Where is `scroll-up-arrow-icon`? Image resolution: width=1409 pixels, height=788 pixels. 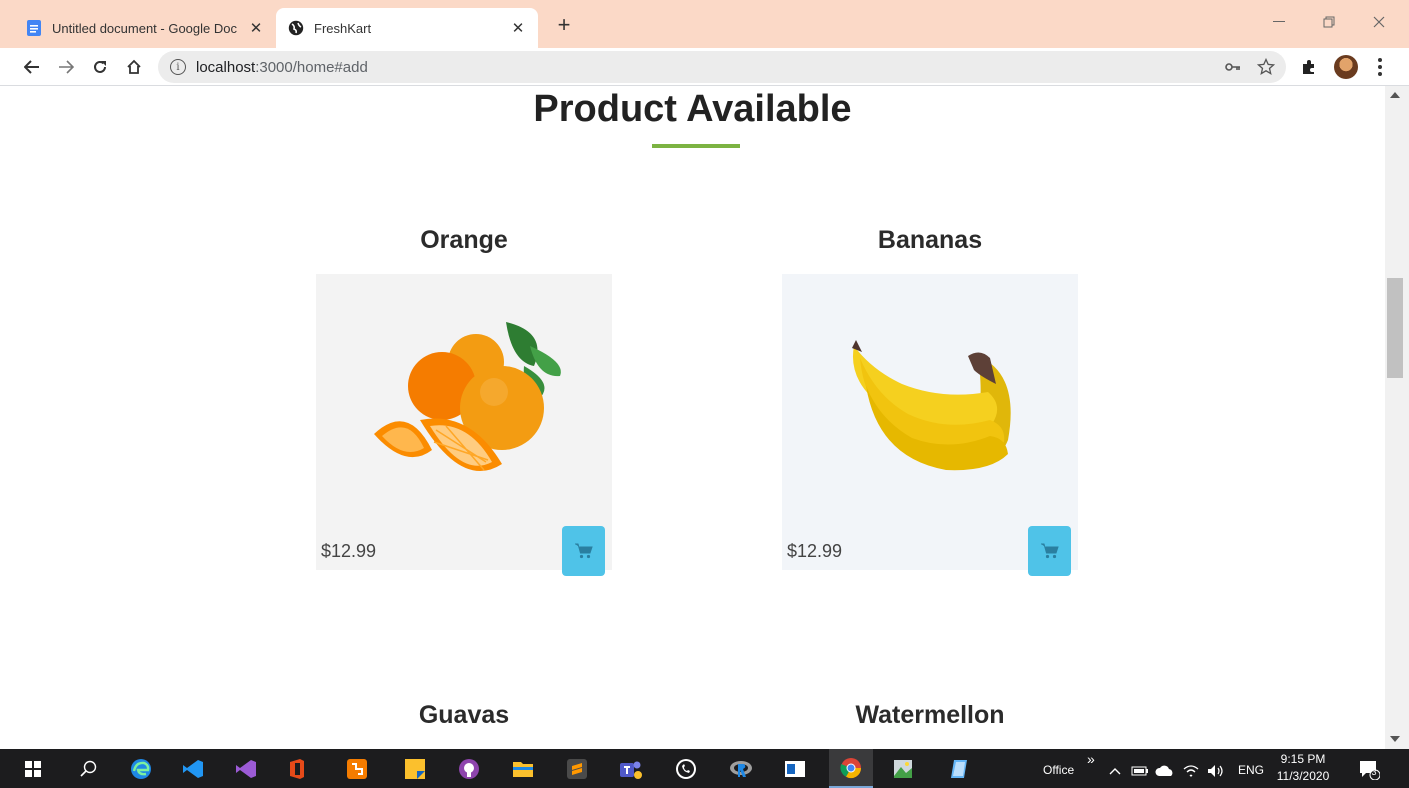
scroll-up-arrow-icon is located at coordinates (1395, 95).